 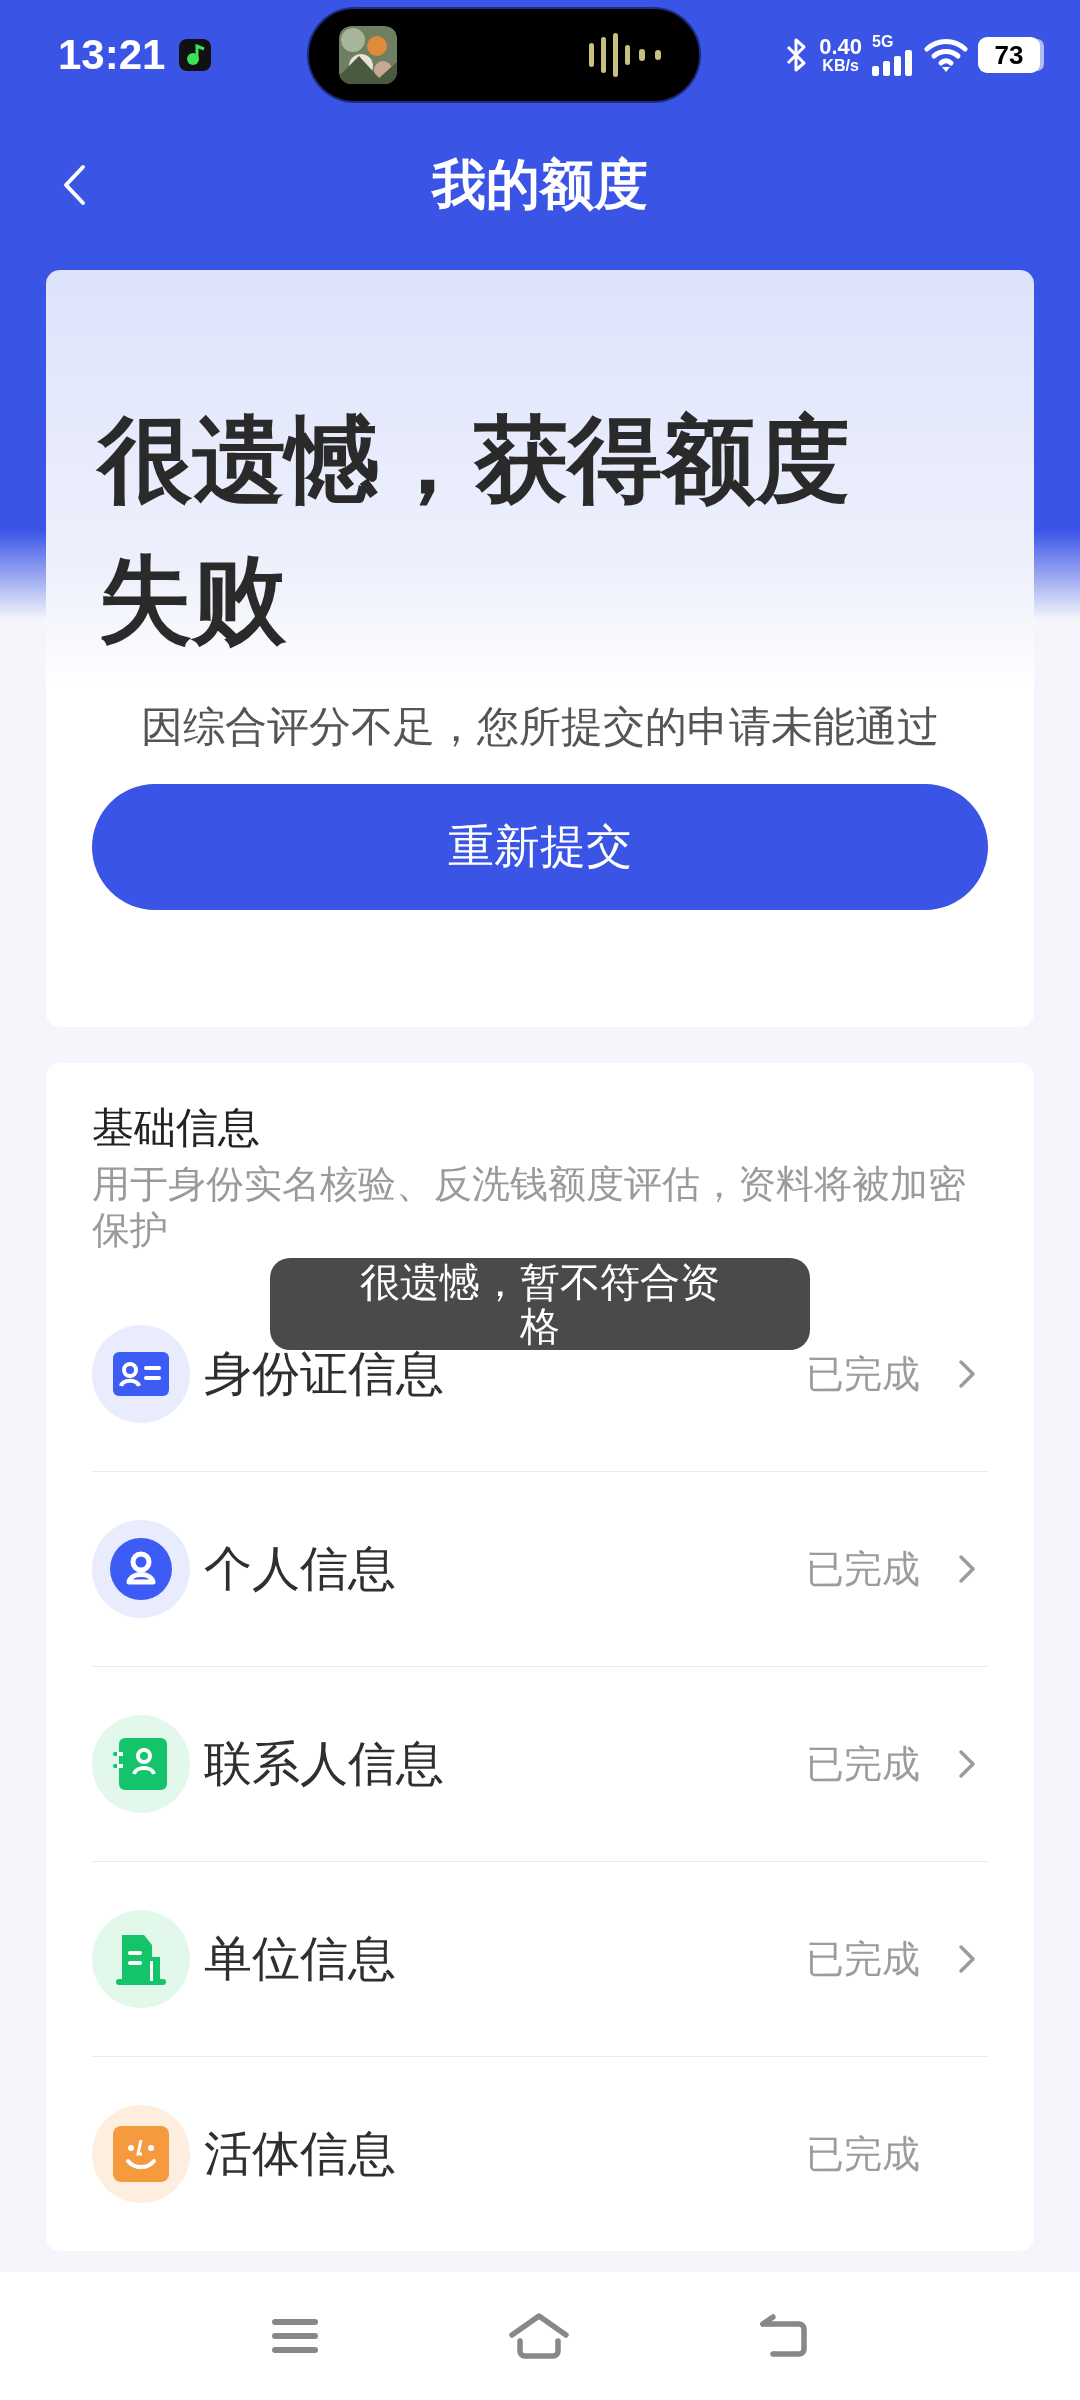 I want to click on home-button, so click(x=539, y=2336).